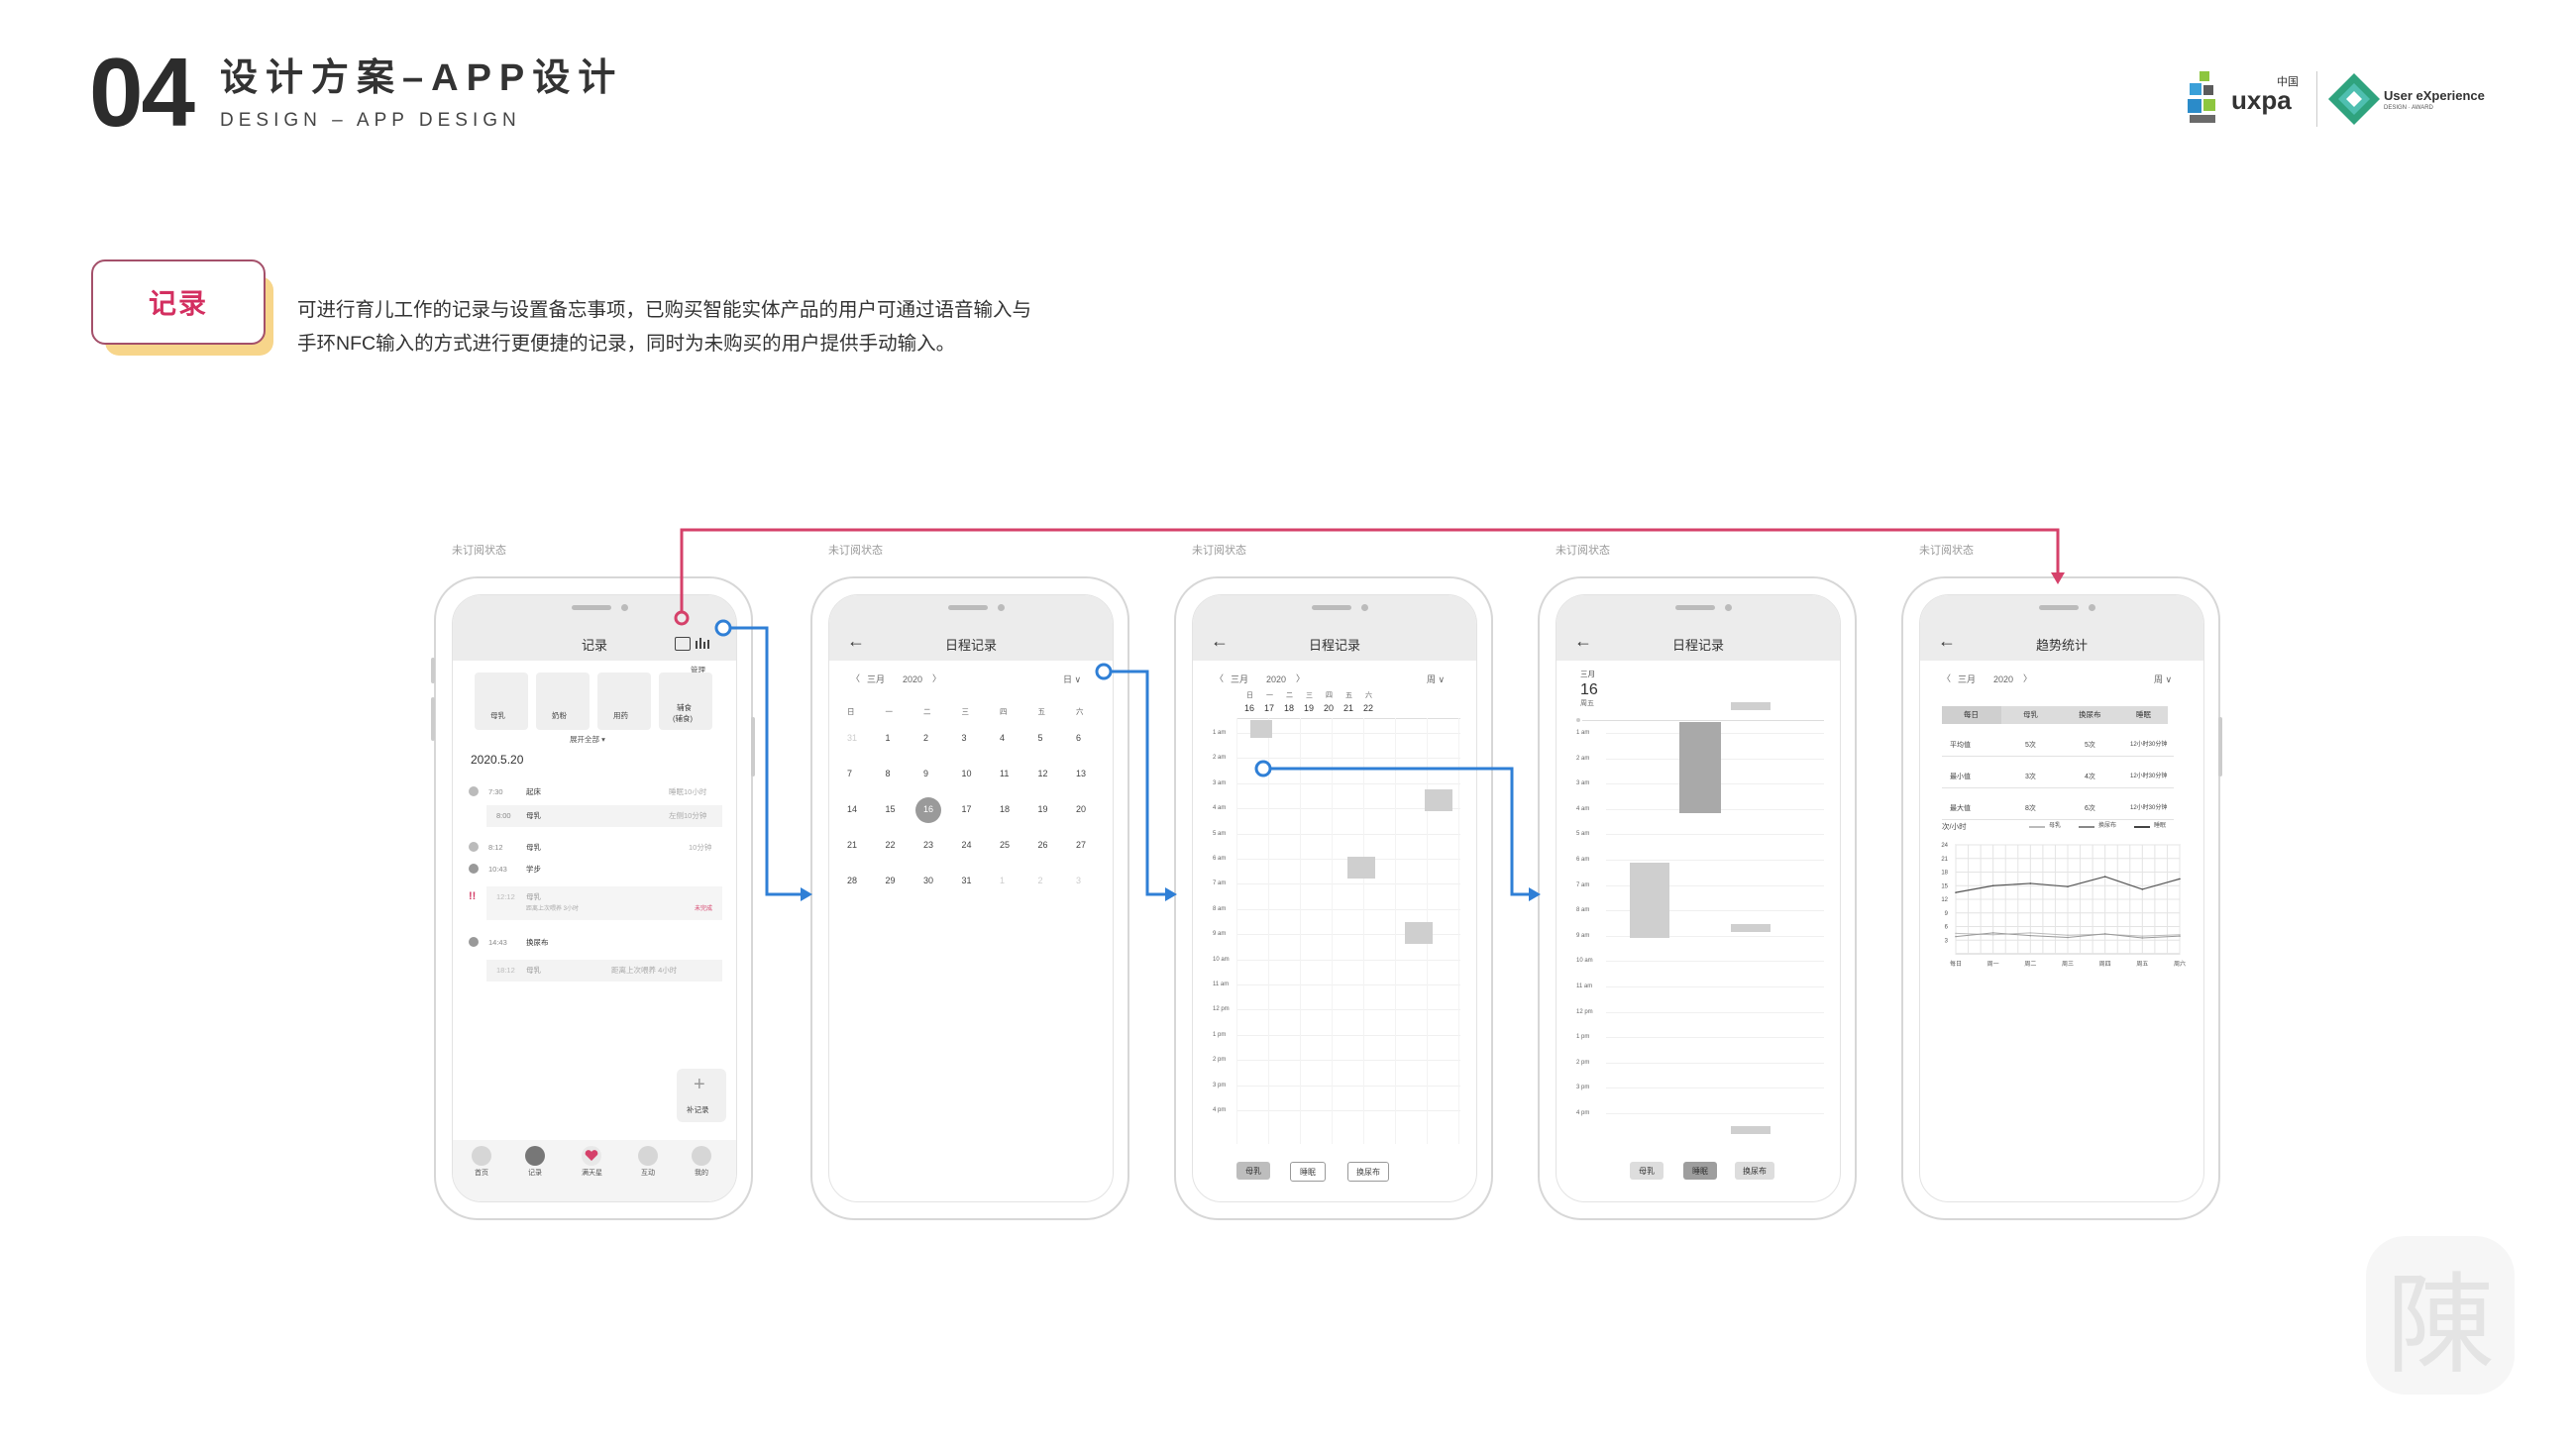 The height and width of the screenshot is (1449, 2576). I want to click on watermark-char: 陳, so click(2440, 1325).